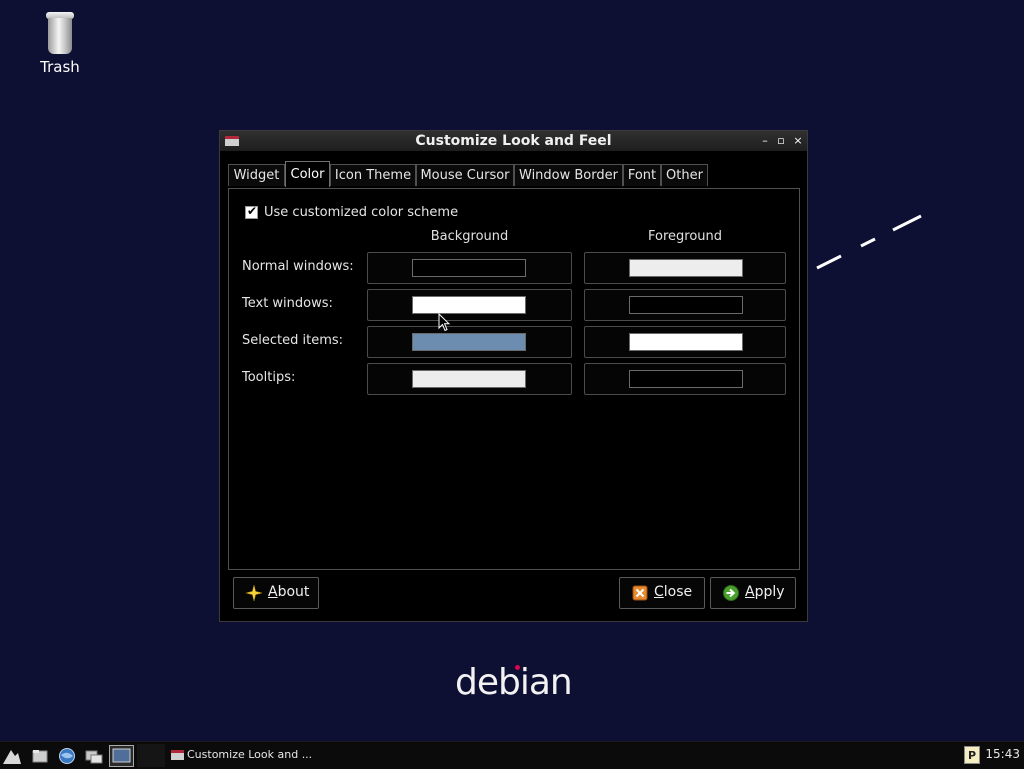 This screenshot has height=769, width=1024. What do you see at coordinates (869, 242) in the screenshot?
I see `debian-swirl-decoration` at bounding box center [869, 242].